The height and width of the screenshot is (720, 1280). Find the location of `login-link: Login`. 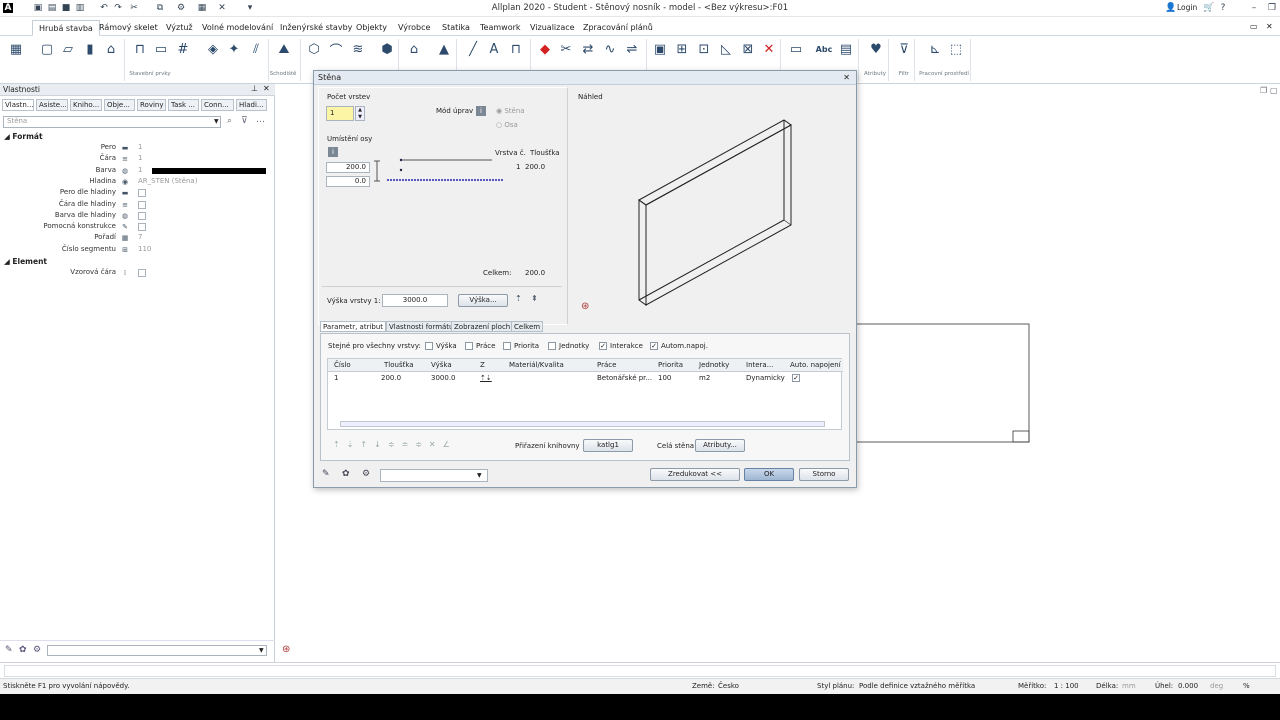

login-link: Login is located at coordinates (1187, 7).